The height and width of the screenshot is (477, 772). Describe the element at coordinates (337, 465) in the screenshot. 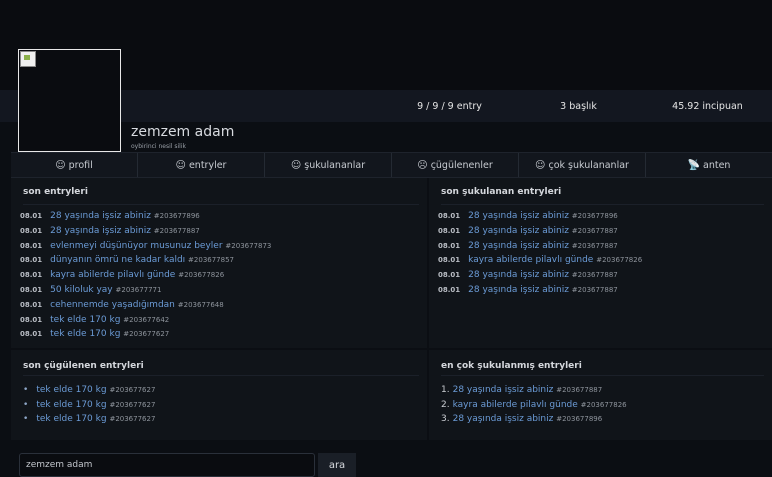

I see `search-button: ara` at that location.